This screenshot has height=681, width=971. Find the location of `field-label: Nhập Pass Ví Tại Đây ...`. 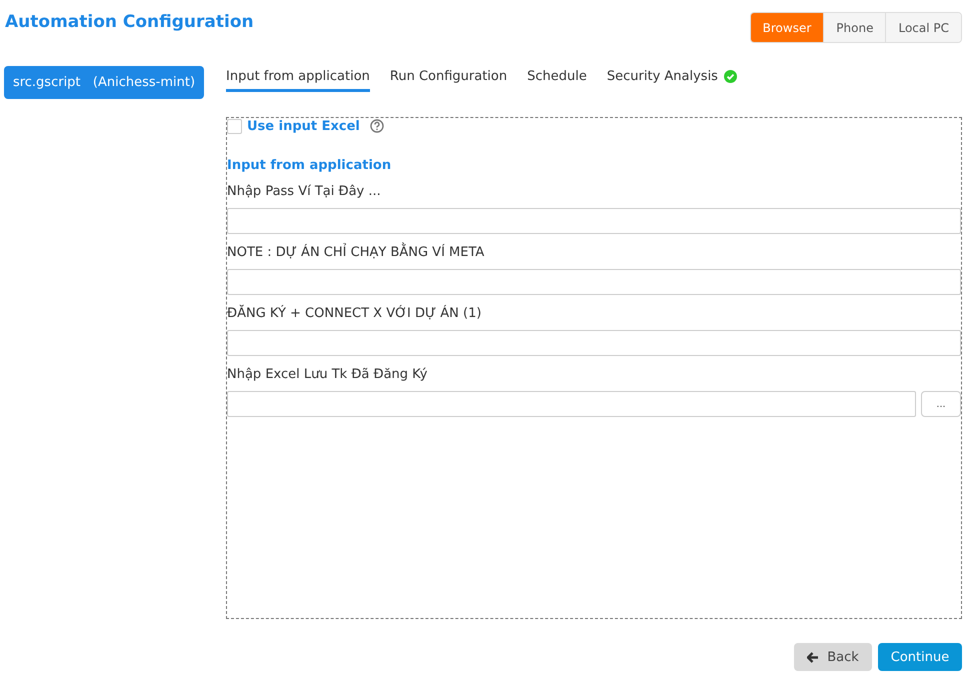

field-label: Nhập Pass Ví Tại Đây ... is located at coordinates (304, 192).